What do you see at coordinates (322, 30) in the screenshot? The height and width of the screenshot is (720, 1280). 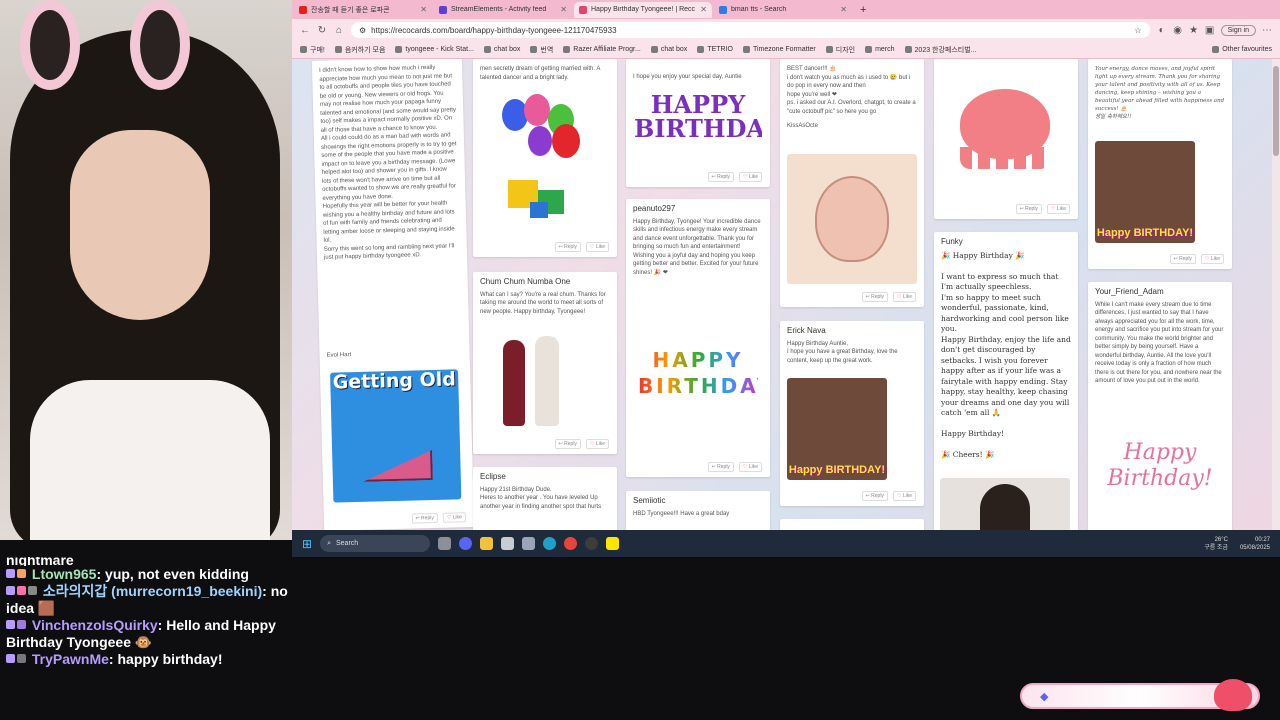 I see `refresh-icon: ↻` at bounding box center [322, 30].